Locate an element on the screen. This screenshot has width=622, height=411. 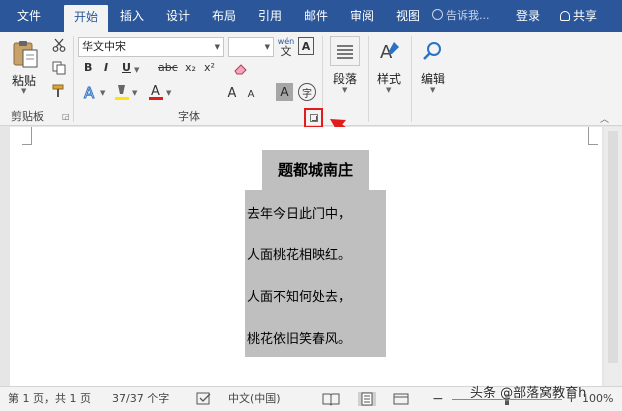
superscript-button: x² is located at coordinates (209, 70).